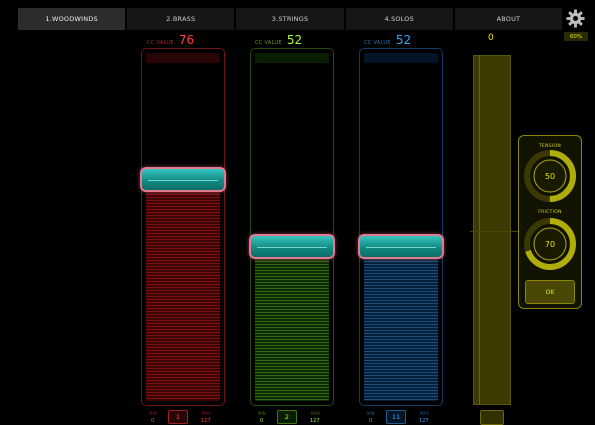  What do you see at coordinates (576, 36) in the screenshot?
I see `battery-indicator: 60%` at bounding box center [576, 36].